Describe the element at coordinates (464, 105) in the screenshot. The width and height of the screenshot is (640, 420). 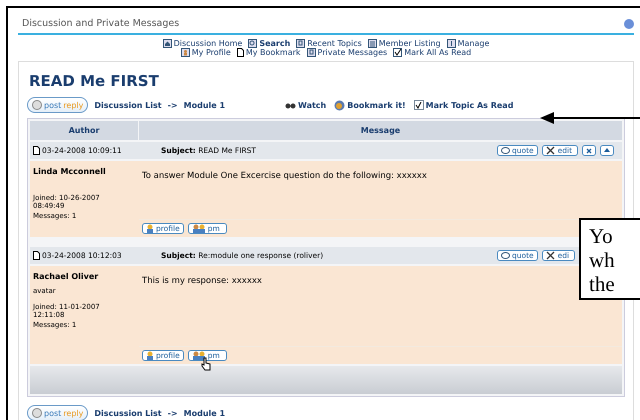
I see `mark-read-checkbox: Mark Topic As Read` at that location.